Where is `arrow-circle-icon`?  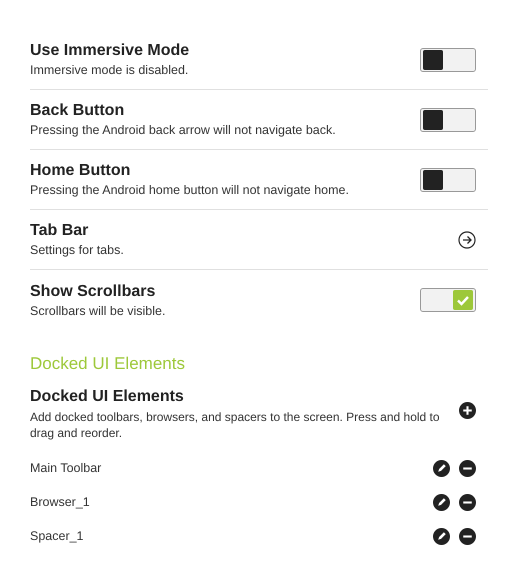 arrow-circle-icon is located at coordinates (467, 239).